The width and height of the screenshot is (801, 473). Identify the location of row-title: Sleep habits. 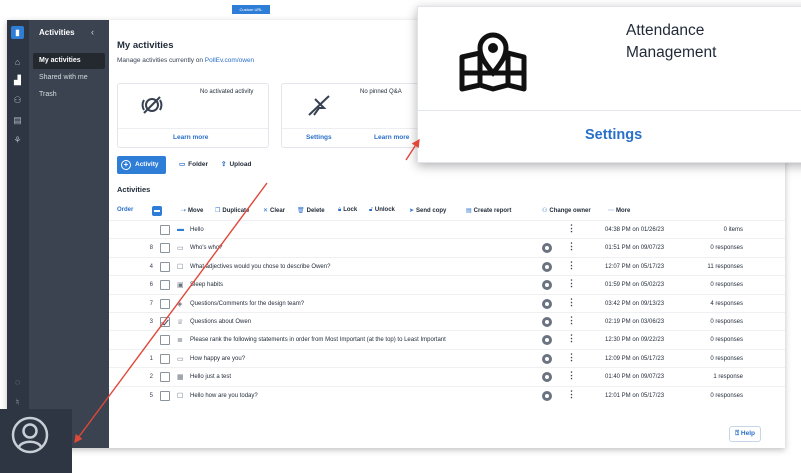
(206, 285).